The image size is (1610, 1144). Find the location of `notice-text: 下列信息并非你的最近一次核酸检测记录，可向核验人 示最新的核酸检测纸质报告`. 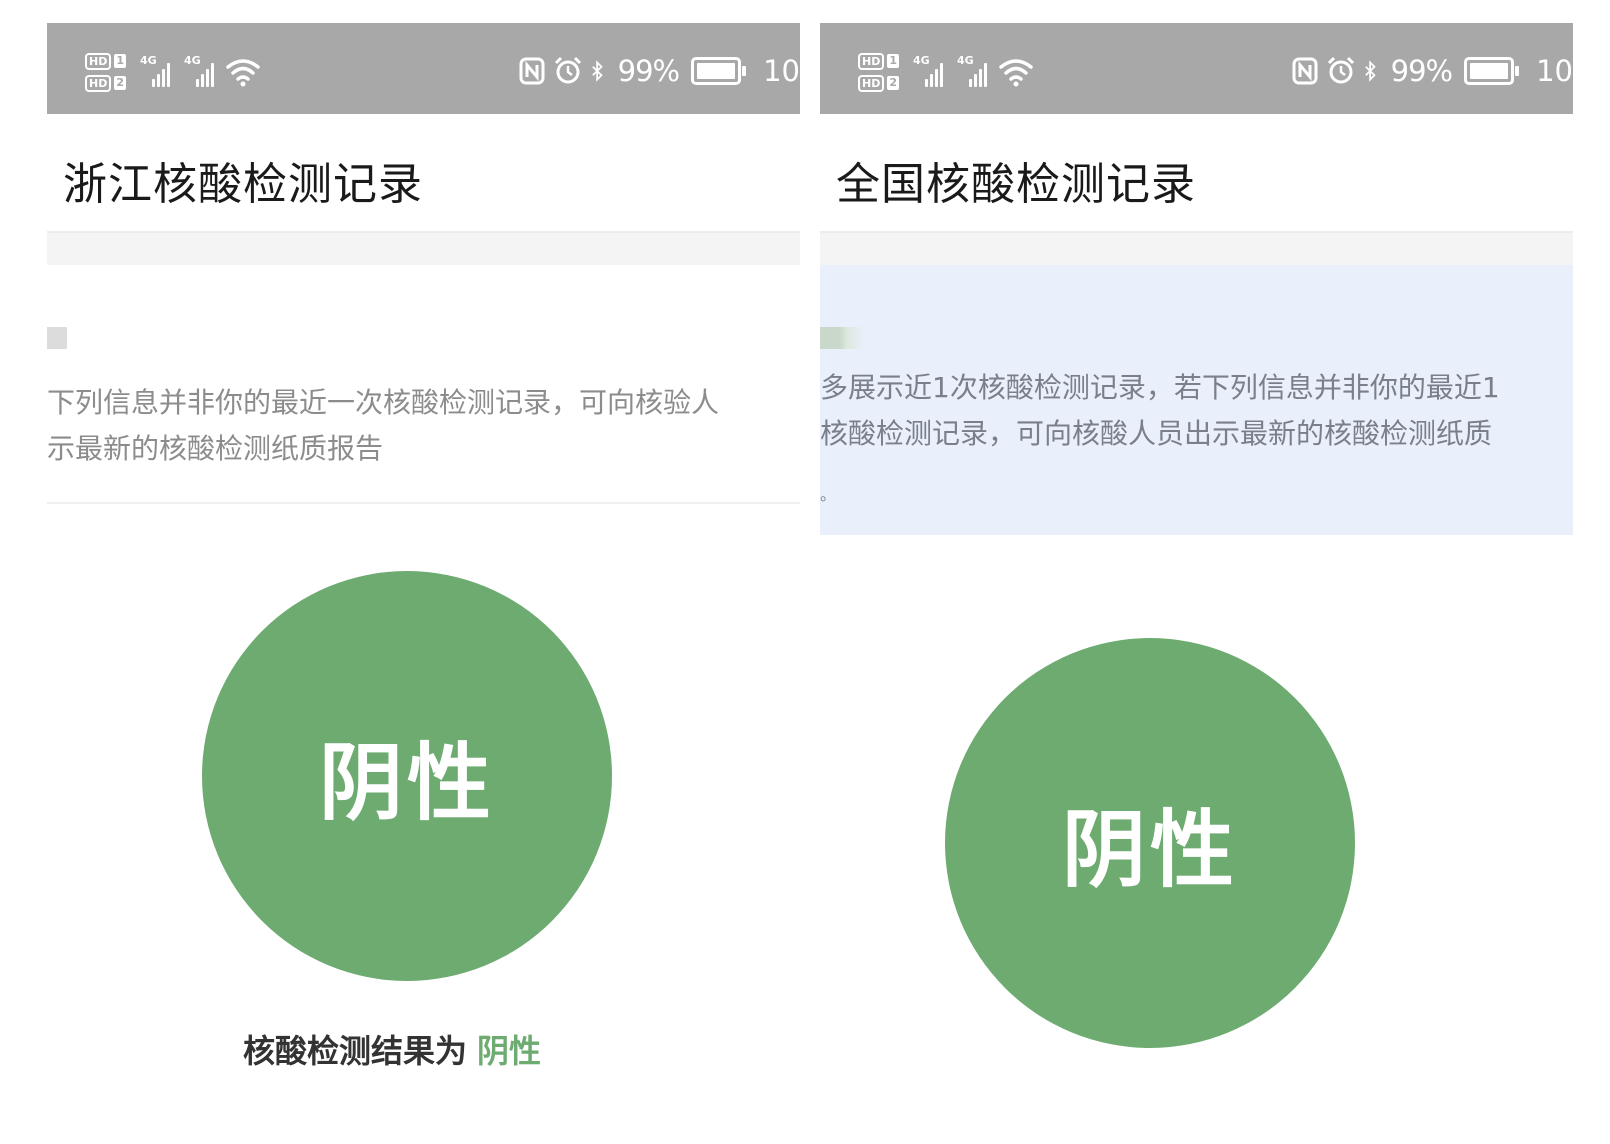

notice-text: 下列信息并非你的最近一次核酸检测记录，可向核验人 示最新的核酸检测纸质报告 is located at coordinates (383, 425).